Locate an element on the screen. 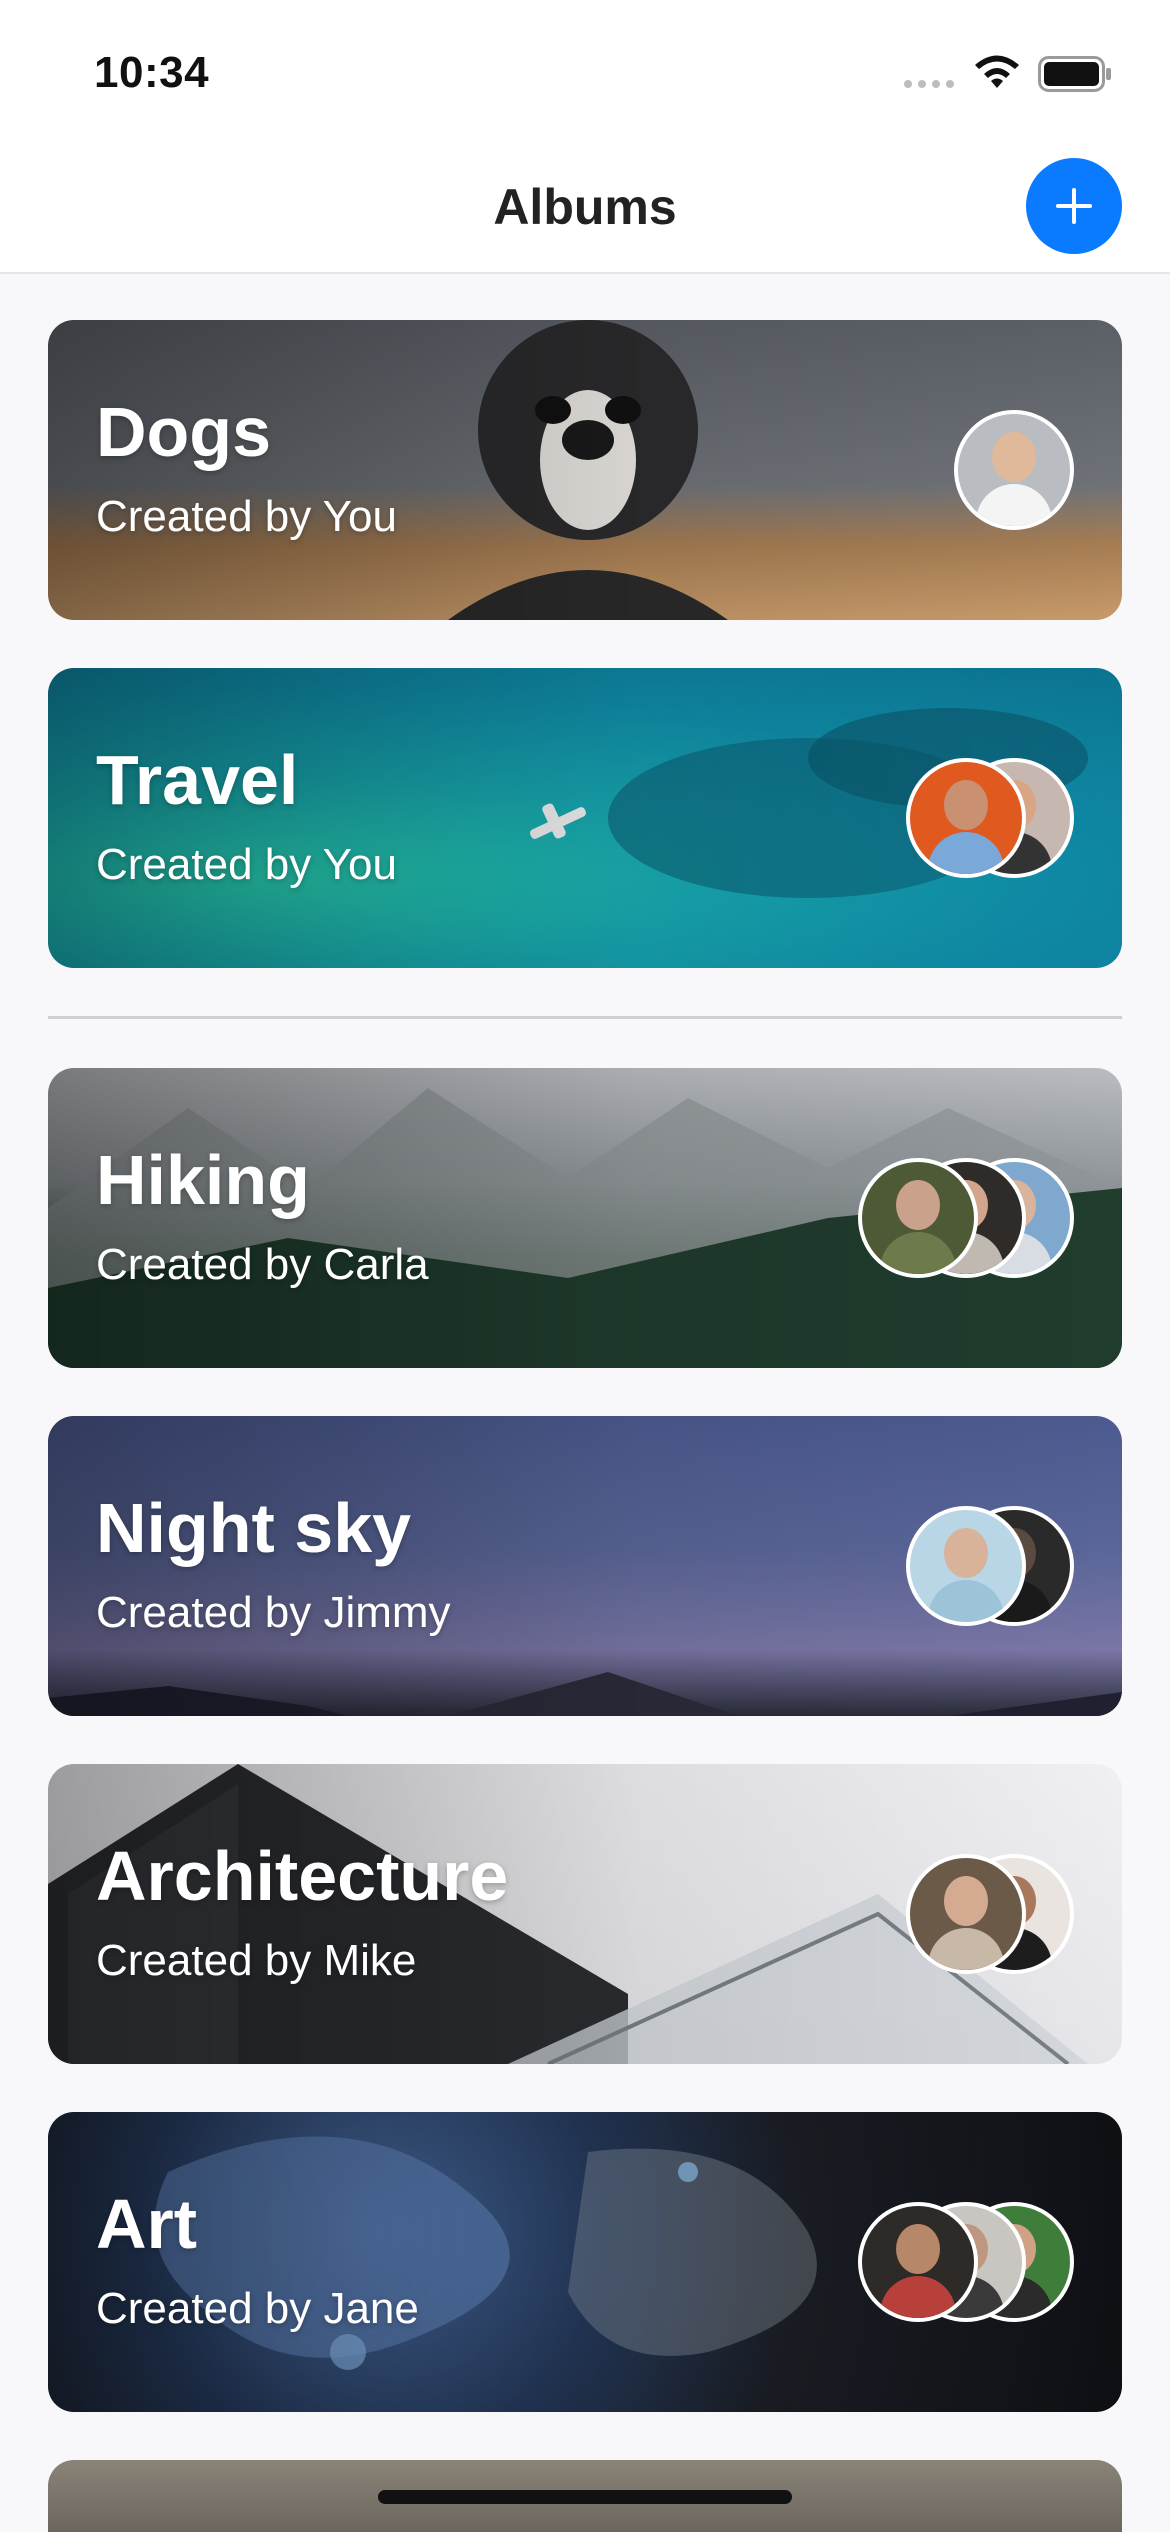 This screenshot has height=2532, width=1170. album-card-travel: Travel Created by You is located at coordinates (585, 818).